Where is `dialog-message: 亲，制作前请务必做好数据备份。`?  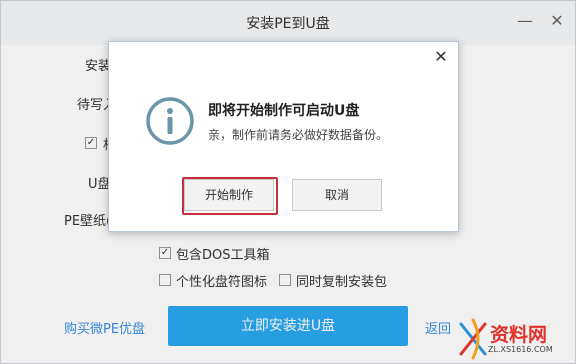 dialog-message: 亲，制作前请务必做好数据备份。 is located at coordinates (298, 135).